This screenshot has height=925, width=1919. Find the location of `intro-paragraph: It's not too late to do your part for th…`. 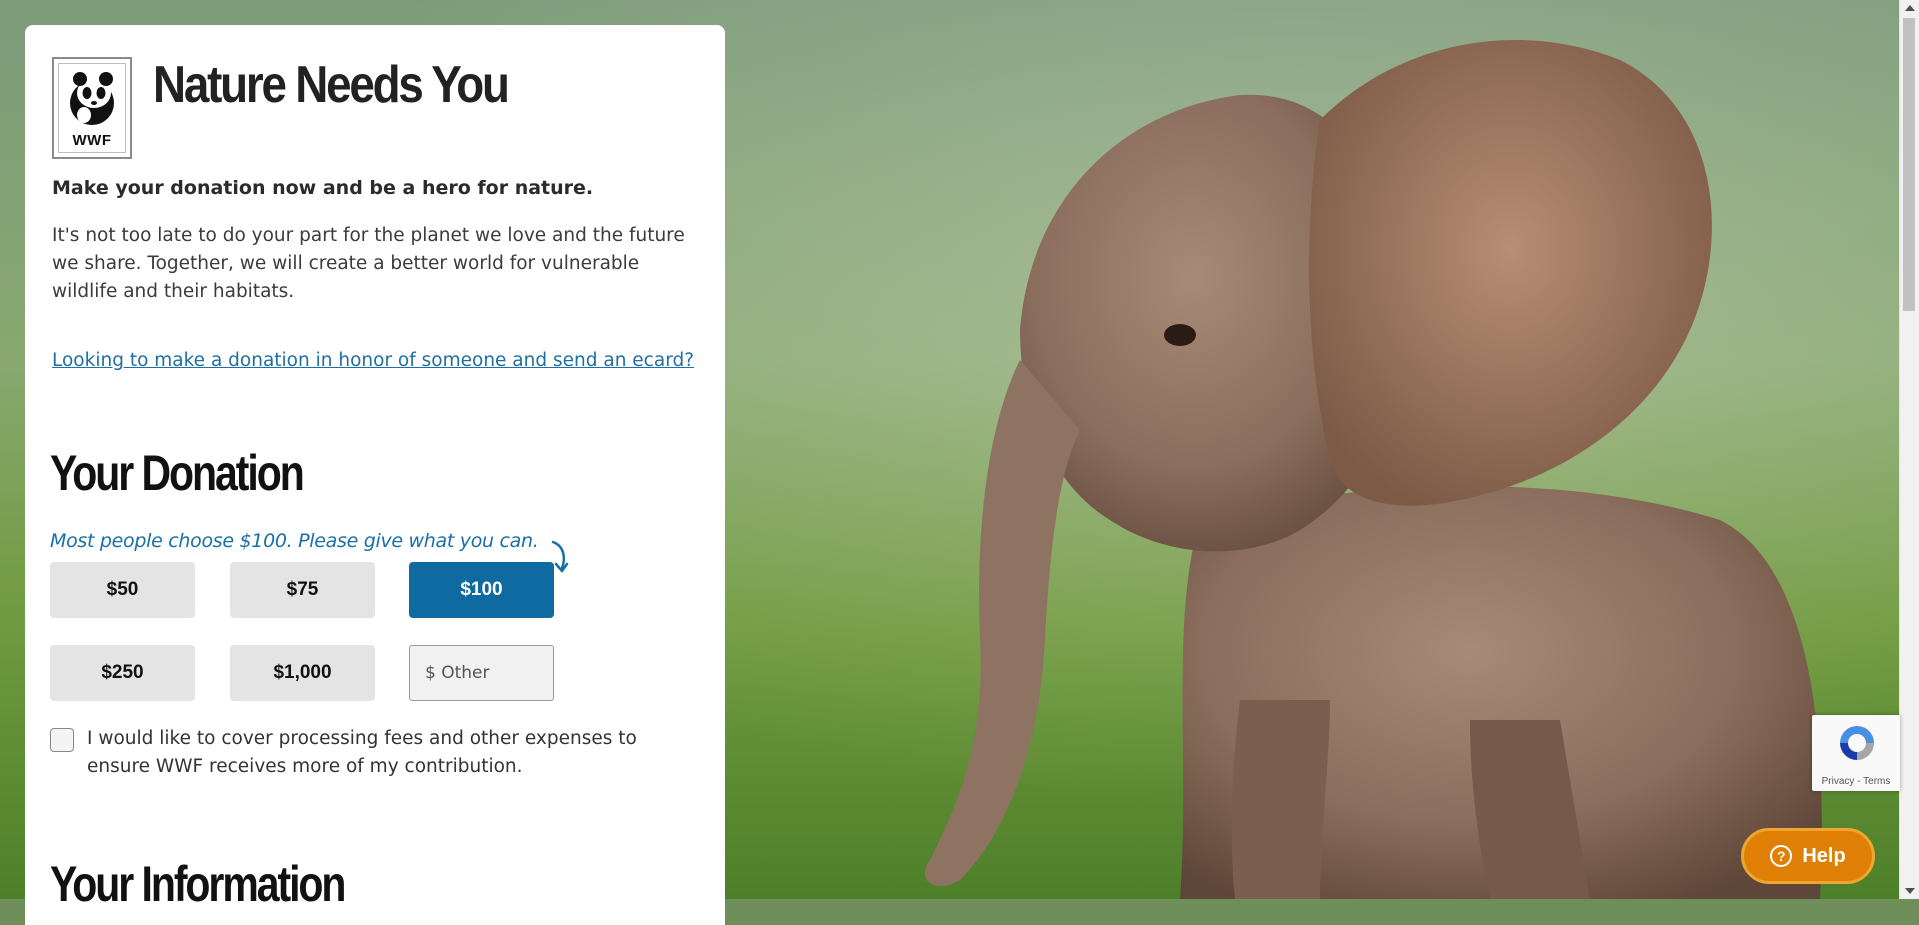

intro-paragraph: It's not too late to do your part for th… is located at coordinates (368, 263).